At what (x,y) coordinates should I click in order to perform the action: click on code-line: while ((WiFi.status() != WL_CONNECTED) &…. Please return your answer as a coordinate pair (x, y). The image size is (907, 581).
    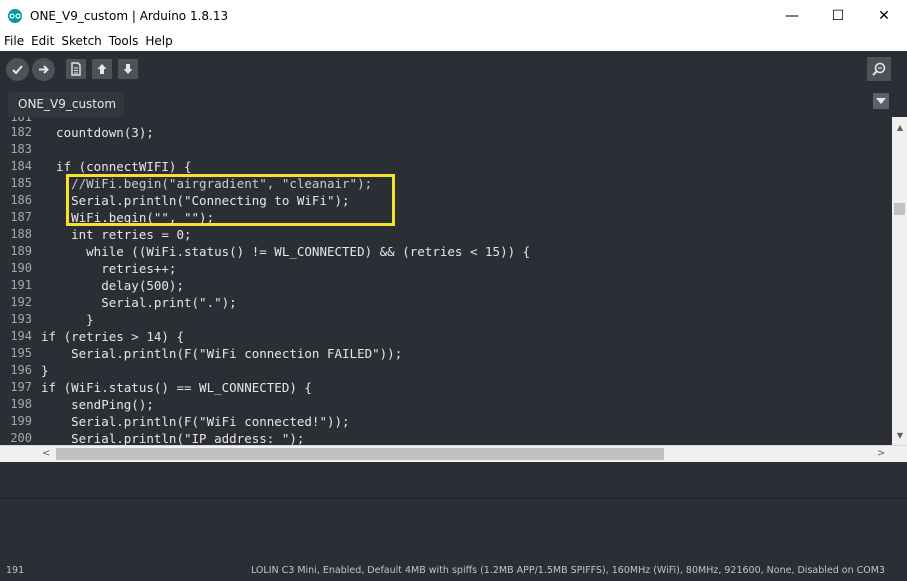
    Looking at the image, I should click on (286, 251).